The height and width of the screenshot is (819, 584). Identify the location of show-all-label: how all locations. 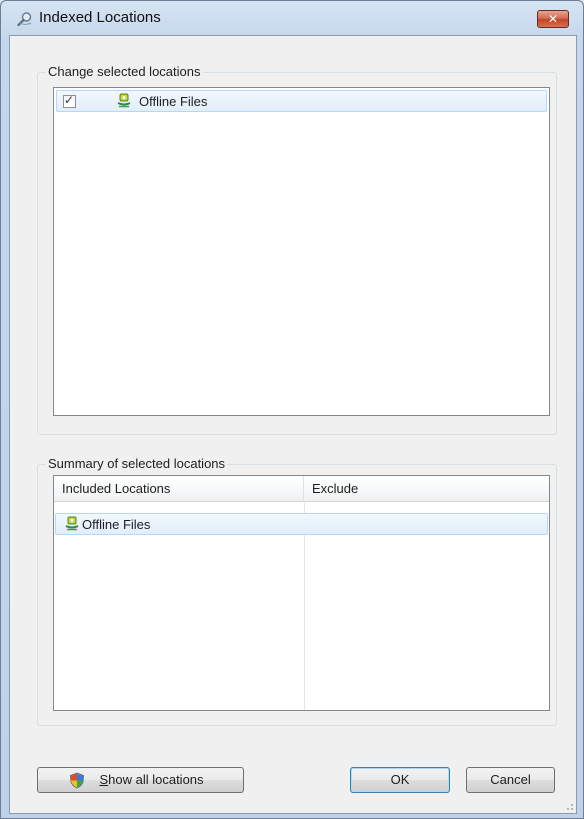
(156, 779).